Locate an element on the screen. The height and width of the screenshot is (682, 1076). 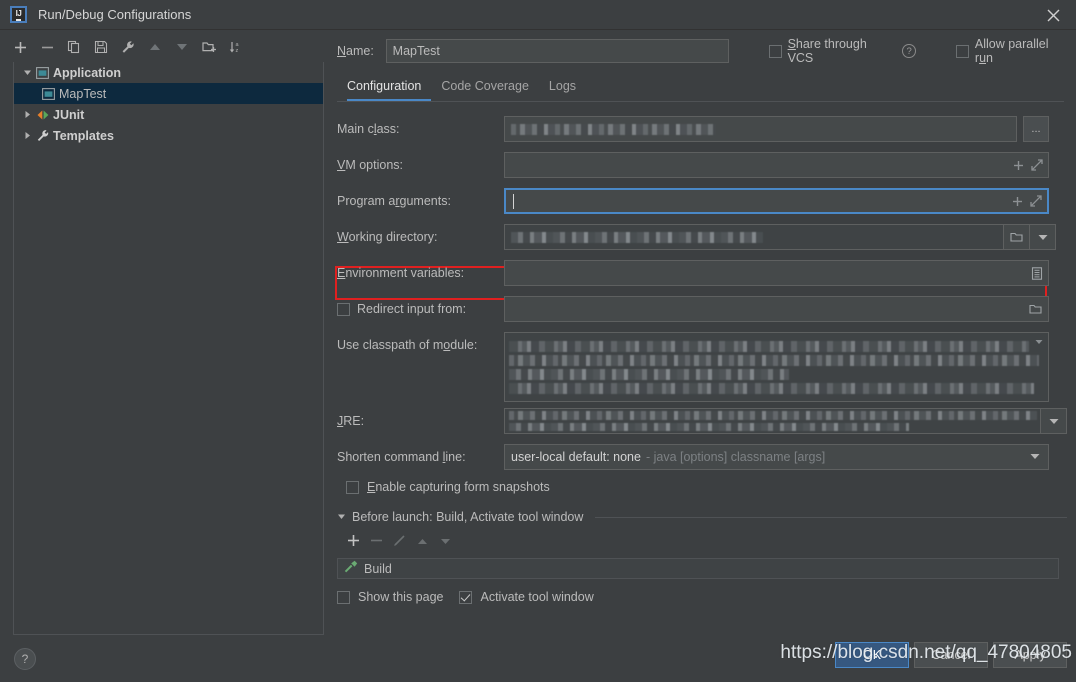
shorten-command-line-label: Shorten command line: is located at coordinates (401, 457).